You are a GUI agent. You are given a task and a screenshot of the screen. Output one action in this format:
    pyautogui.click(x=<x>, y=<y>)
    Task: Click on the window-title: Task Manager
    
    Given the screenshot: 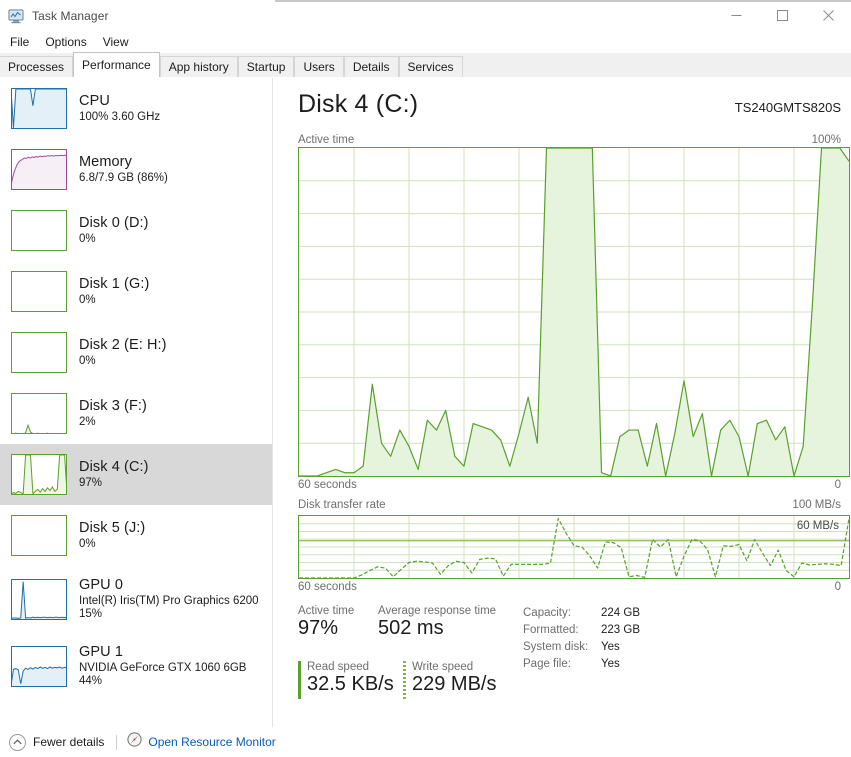 What is the action you would take?
    pyautogui.click(x=70, y=15)
    